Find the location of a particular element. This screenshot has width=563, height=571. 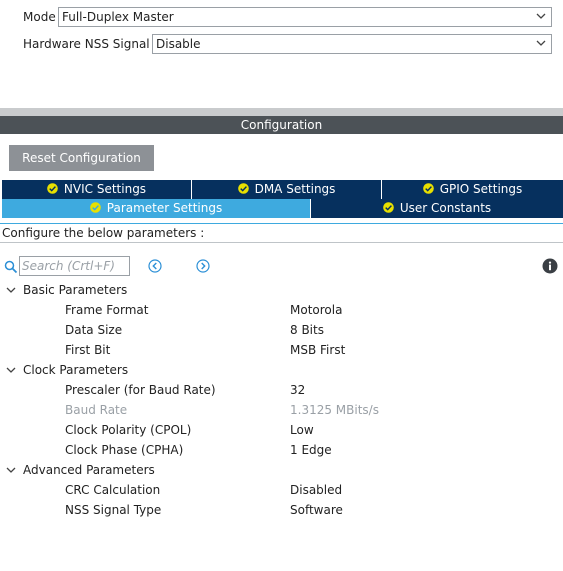

tab-user-constants: User Constants is located at coordinates (436, 208).